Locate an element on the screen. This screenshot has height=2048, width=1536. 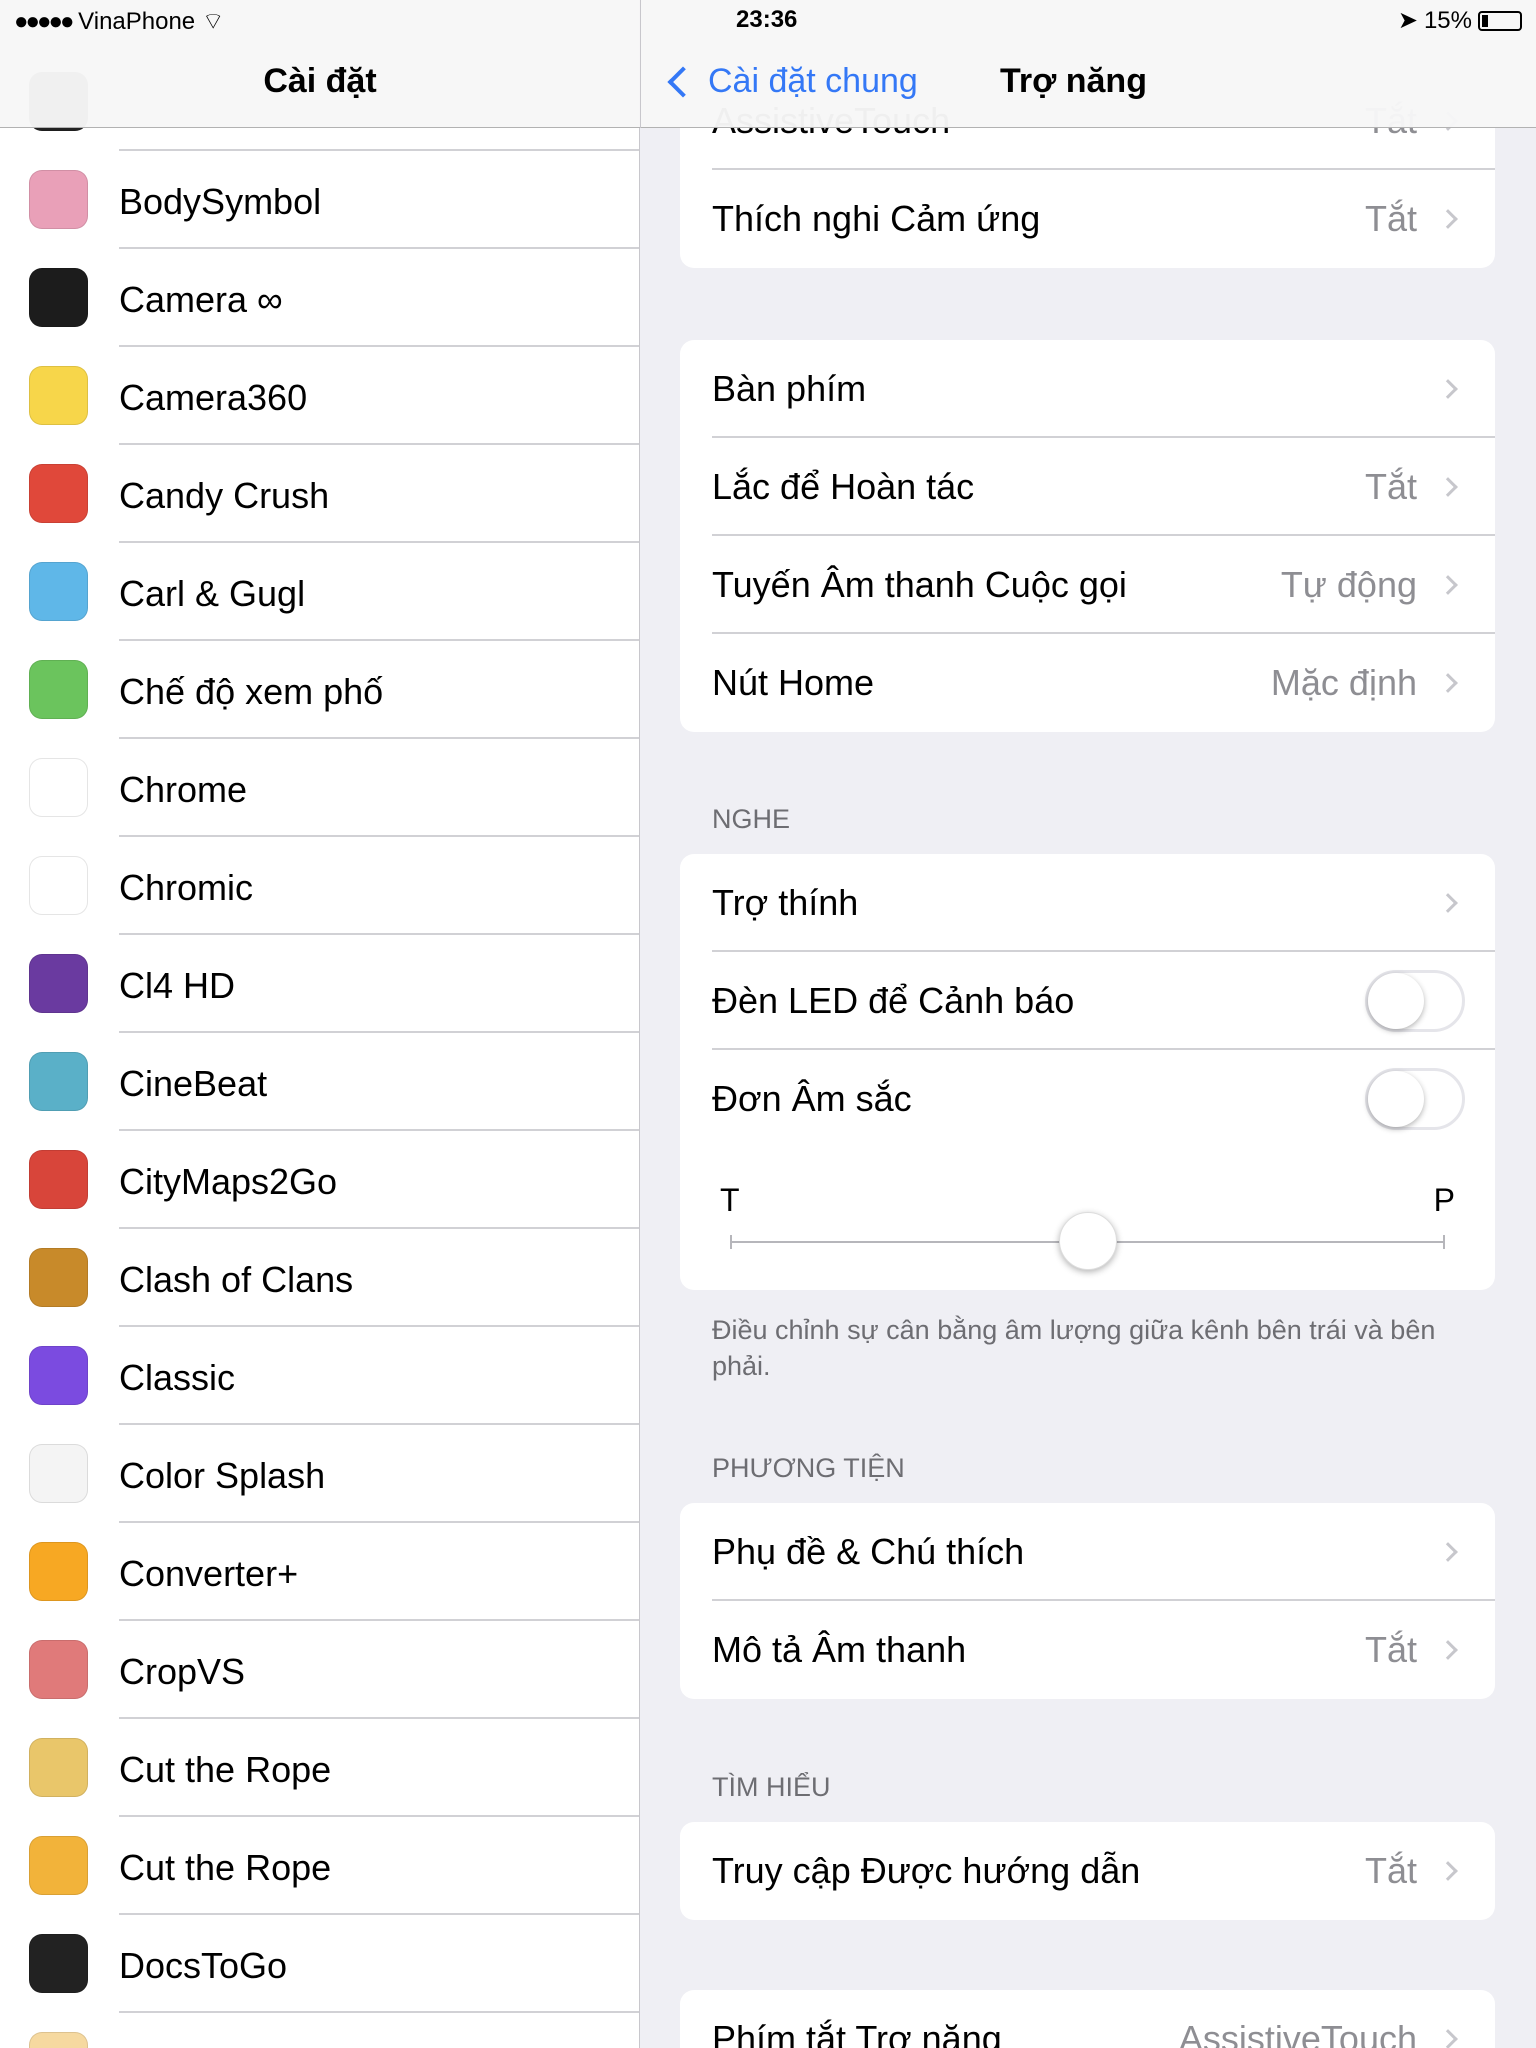
sidebar-item: CropVS is located at coordinates (319, 1670).